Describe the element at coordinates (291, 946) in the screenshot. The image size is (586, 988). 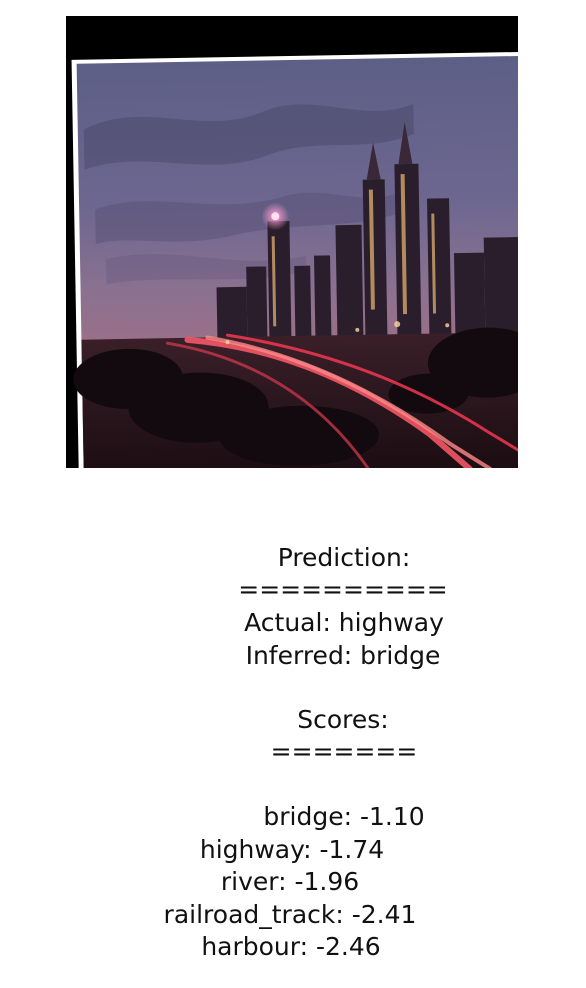
I see `score-item-harbour: harbour: -2.46` at that location.